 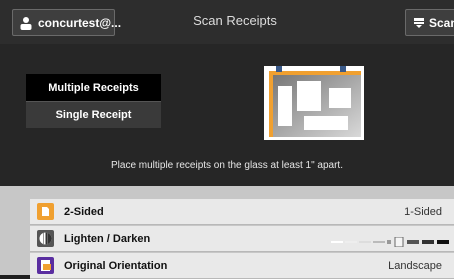 What do you see at coordinates (415, 266) in the screenshot?
I see `setting-value: Landscape` at bounding box center [415, 266].